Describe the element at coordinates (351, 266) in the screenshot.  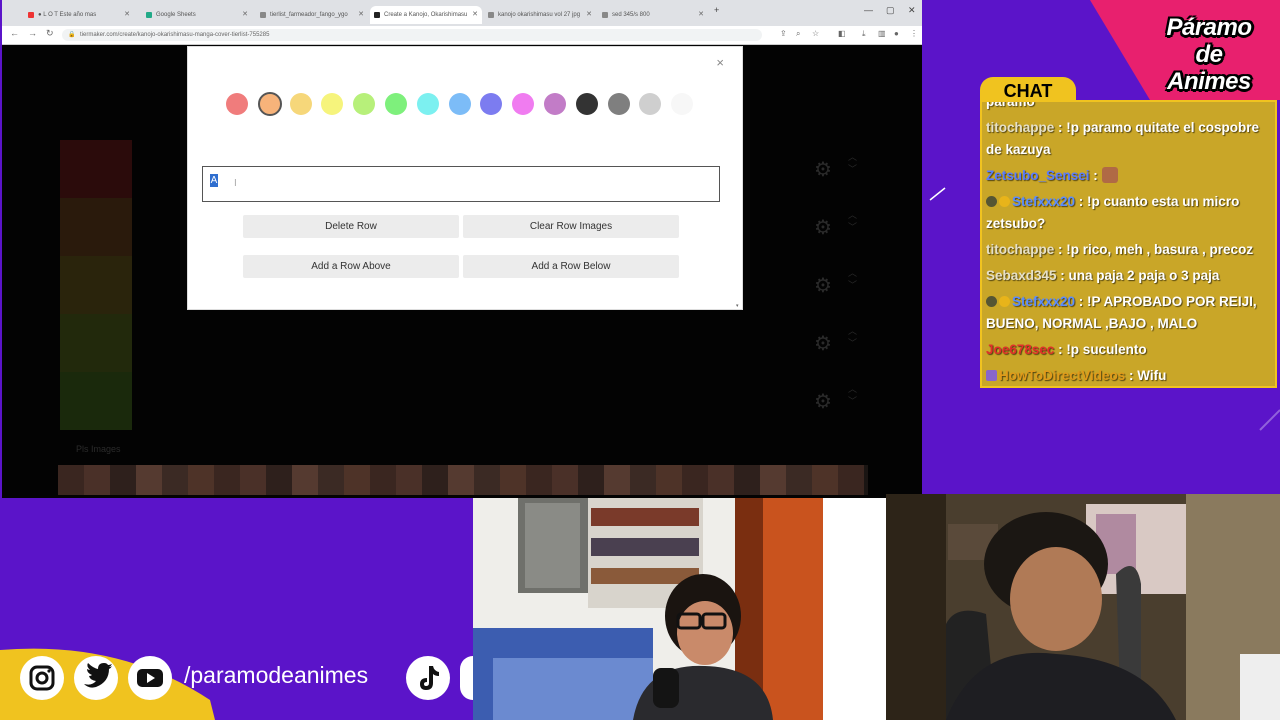
I see `add-row-above-button: Add a Row Above` at that location.